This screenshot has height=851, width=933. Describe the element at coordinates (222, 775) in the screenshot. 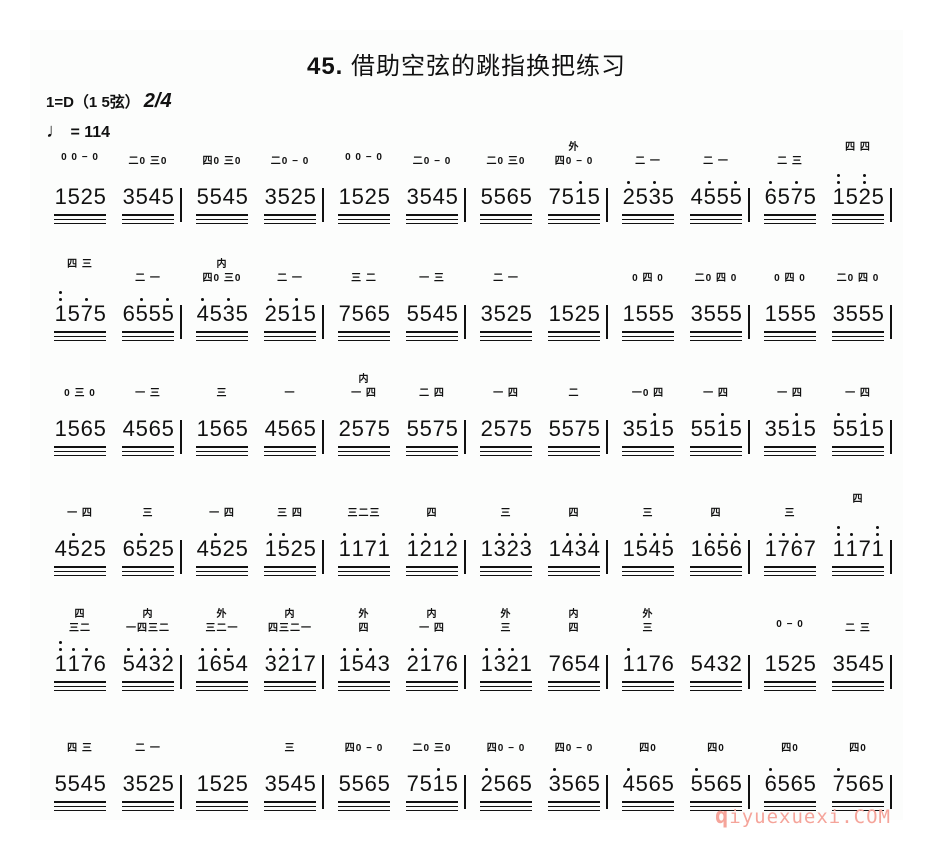

I see `note-group: 1525` at that location.